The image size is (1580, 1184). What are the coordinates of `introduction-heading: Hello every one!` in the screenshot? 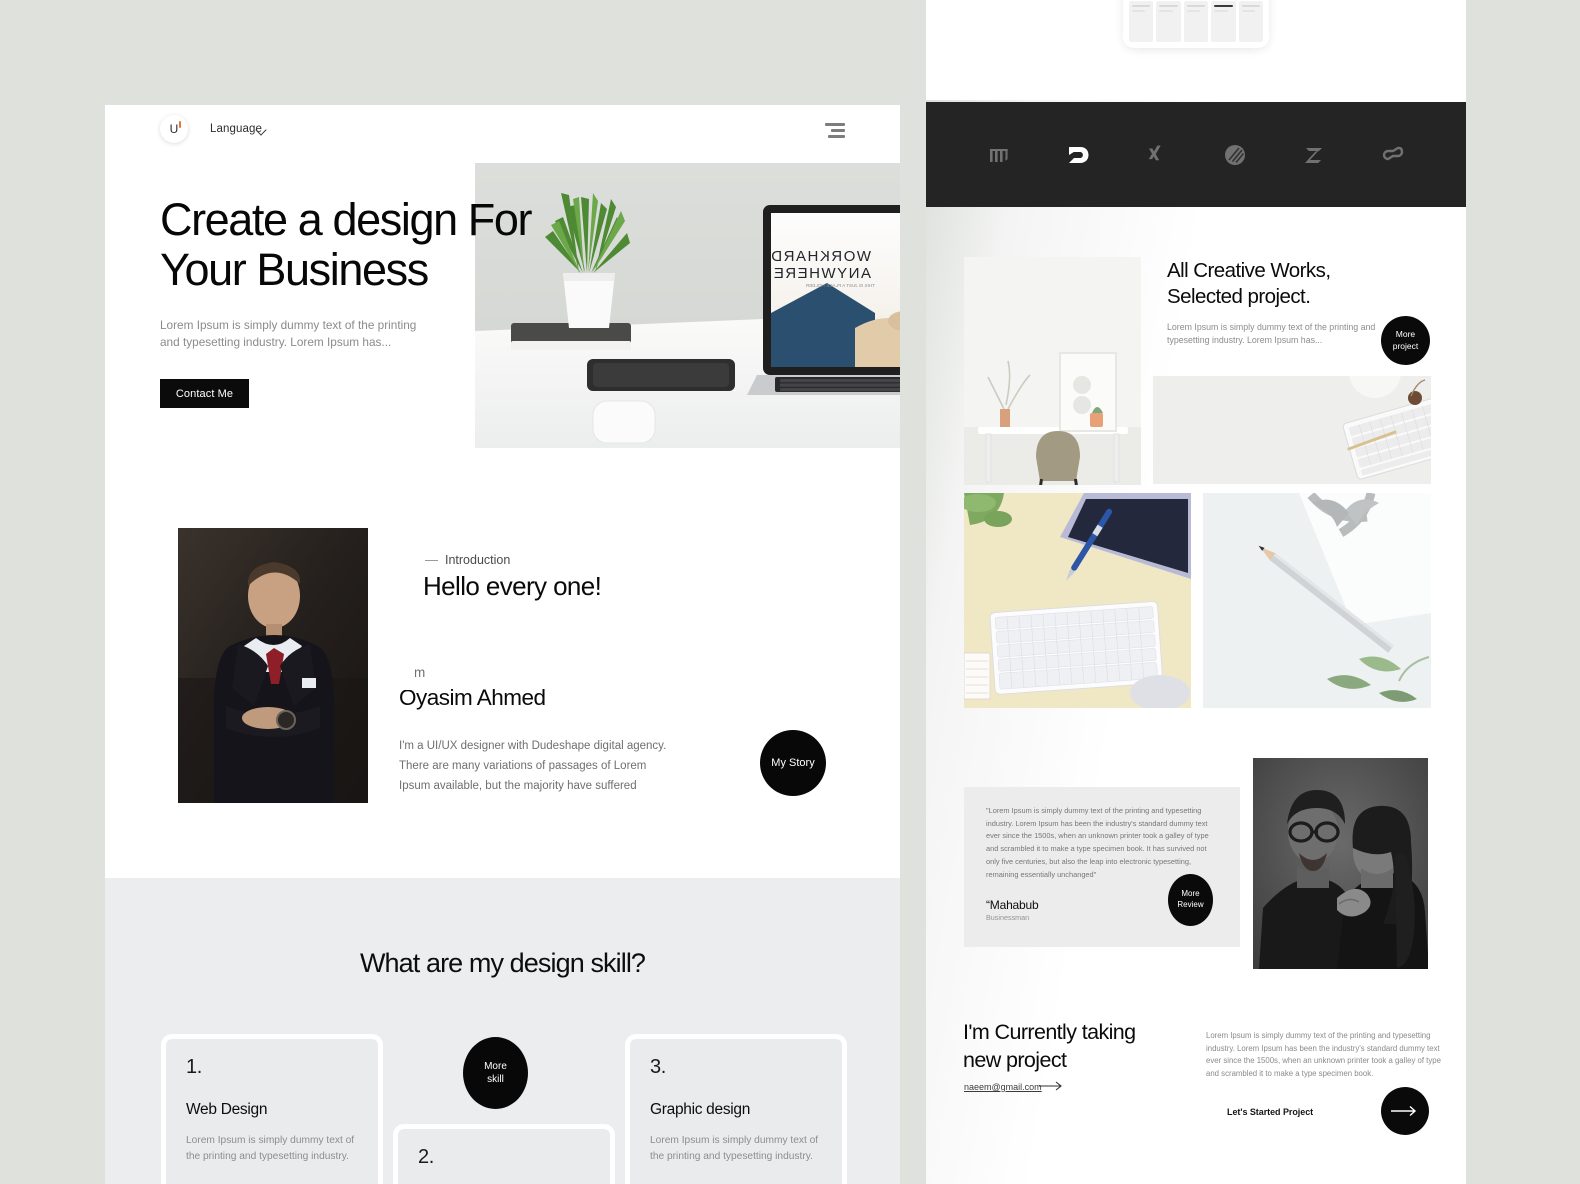 It's located at (512, 586).